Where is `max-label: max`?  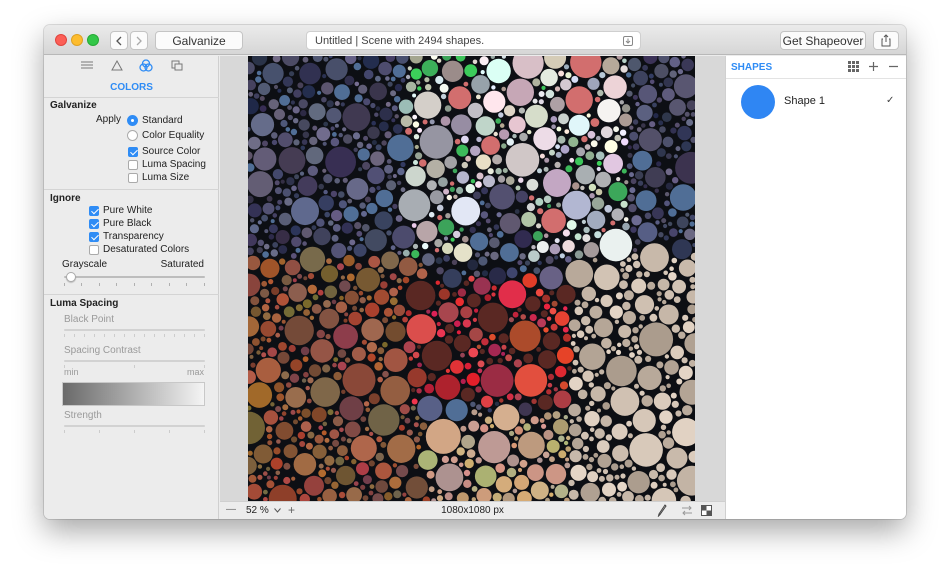 max-label: max is located at coordinates (195, 372).